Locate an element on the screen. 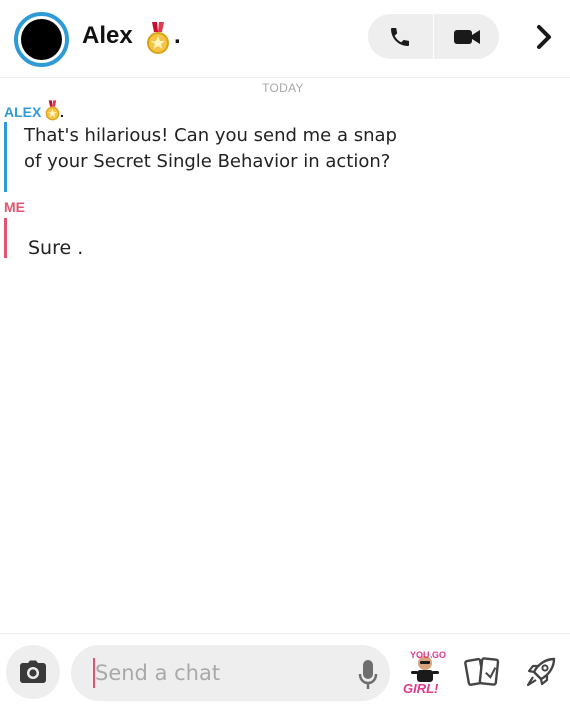 Image resolution: width=570 pixels, height=705 pixels. contact-name: Alex is located at coordinates (107, 36).